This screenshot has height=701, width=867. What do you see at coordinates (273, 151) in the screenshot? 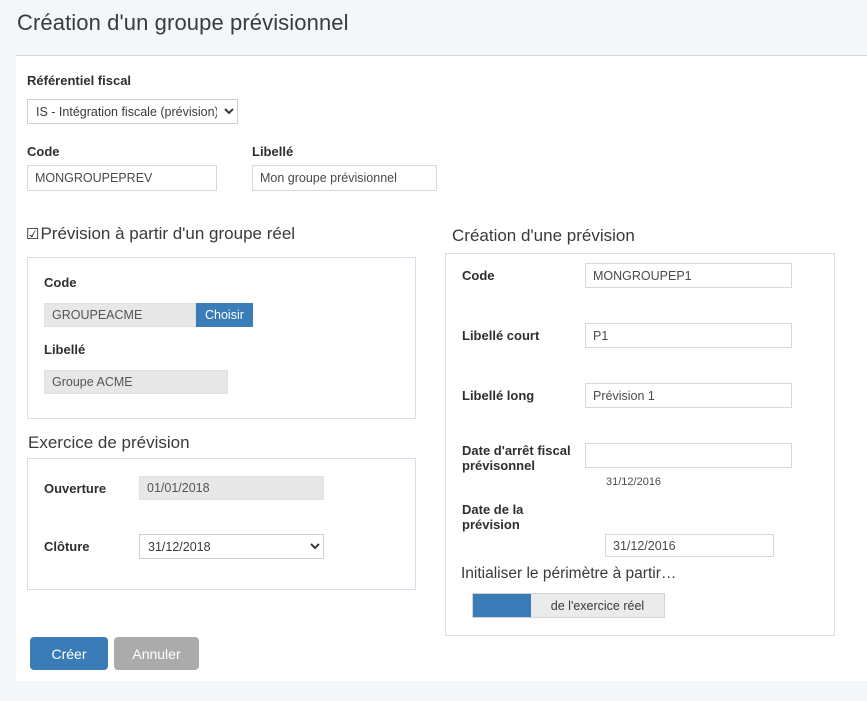
I see `libelle-label: Libellé` at bounding box center [273, 151].